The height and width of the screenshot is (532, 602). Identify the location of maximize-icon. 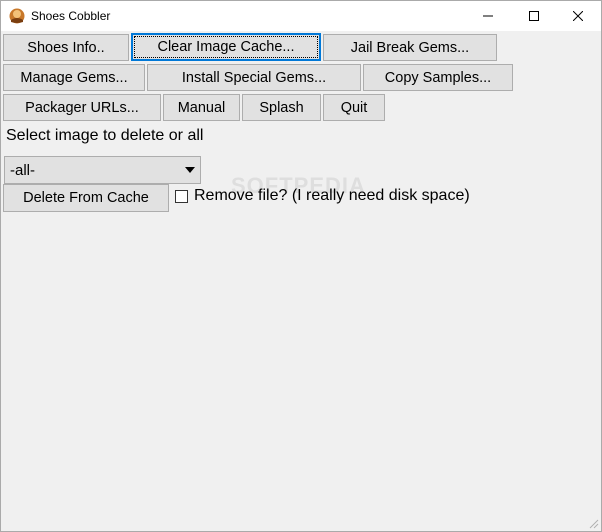
(534, 16).